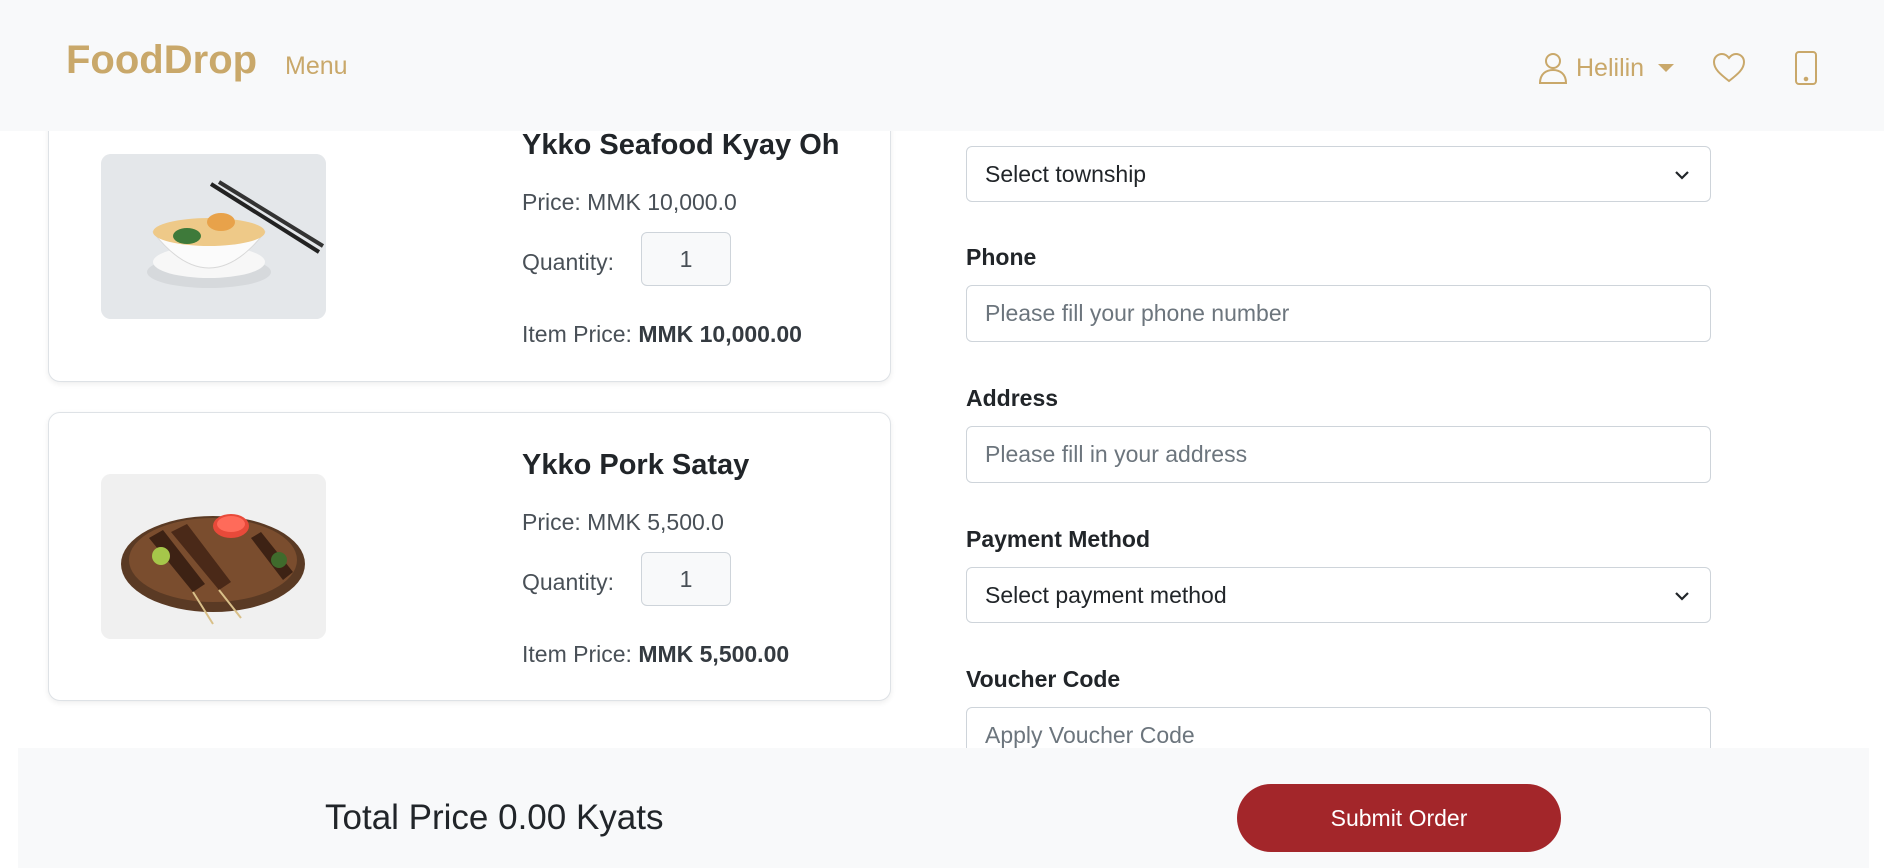  Describe the element at coordinates (629, 202) in the screenshot. I see `item-unit-price: Price: MMK 10,000.0` at that location.